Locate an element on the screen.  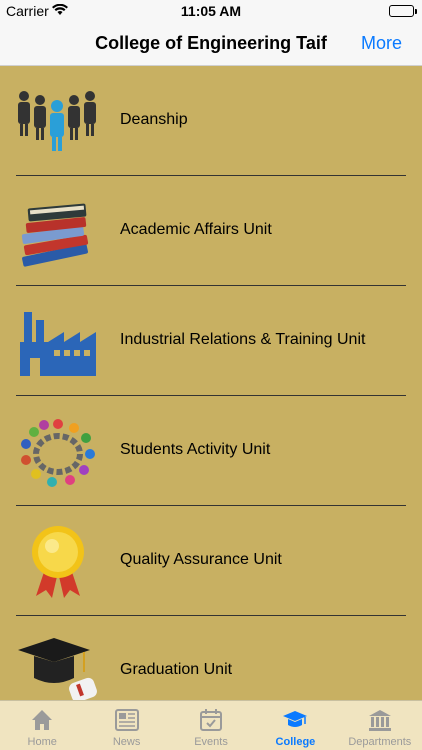
status-time: 11:05 AM is located at coordinates (211, 11).